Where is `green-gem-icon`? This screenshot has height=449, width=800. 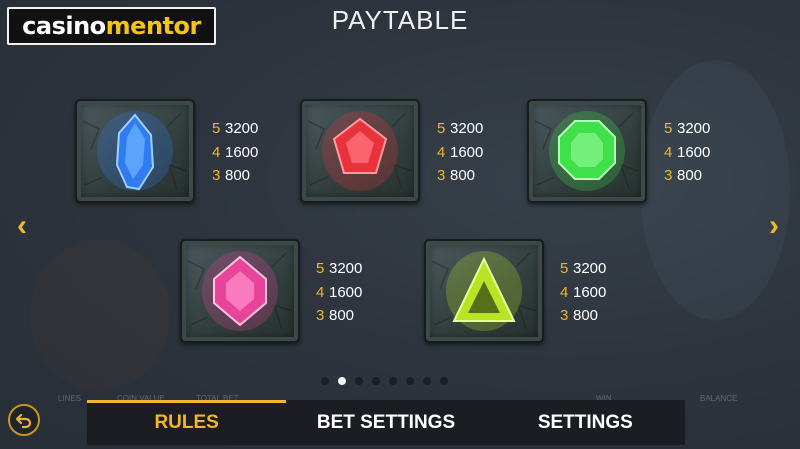 green-gem-icon is located at coordinates (587, 151).